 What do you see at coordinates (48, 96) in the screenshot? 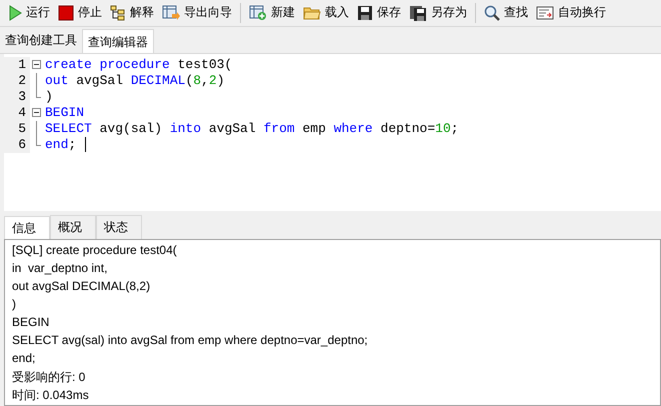
I see `code-line: )` at bounding box center [48, 96].